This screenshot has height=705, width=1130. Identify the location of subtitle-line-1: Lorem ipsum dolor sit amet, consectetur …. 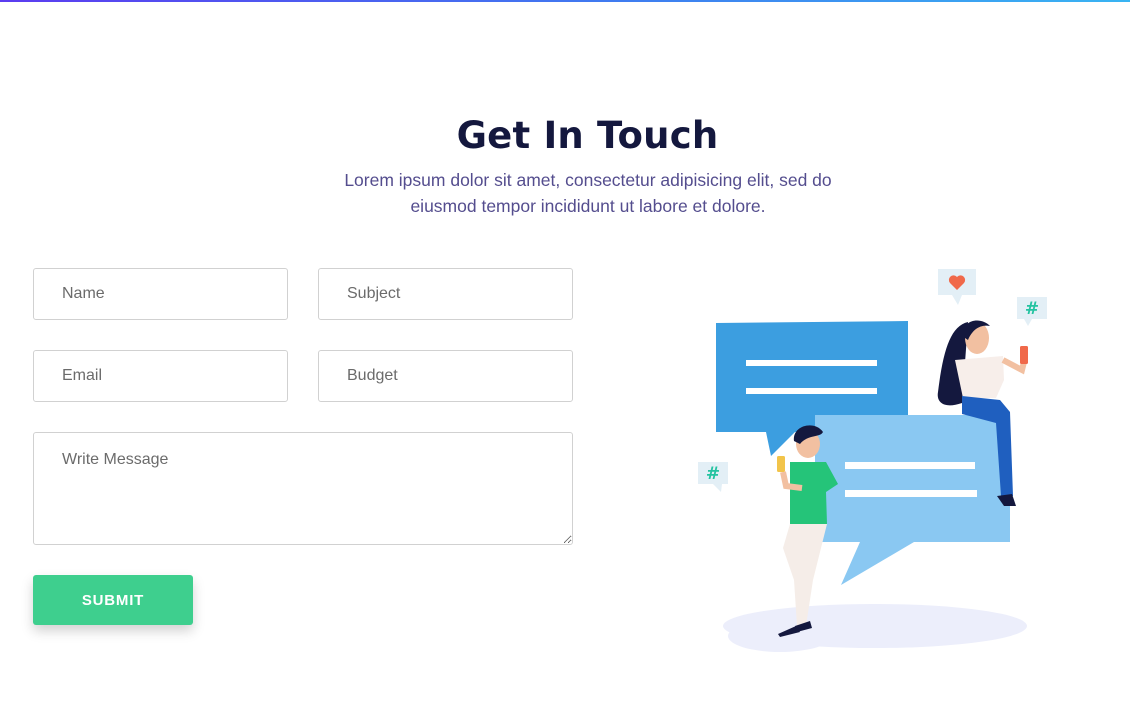
(588, 180).